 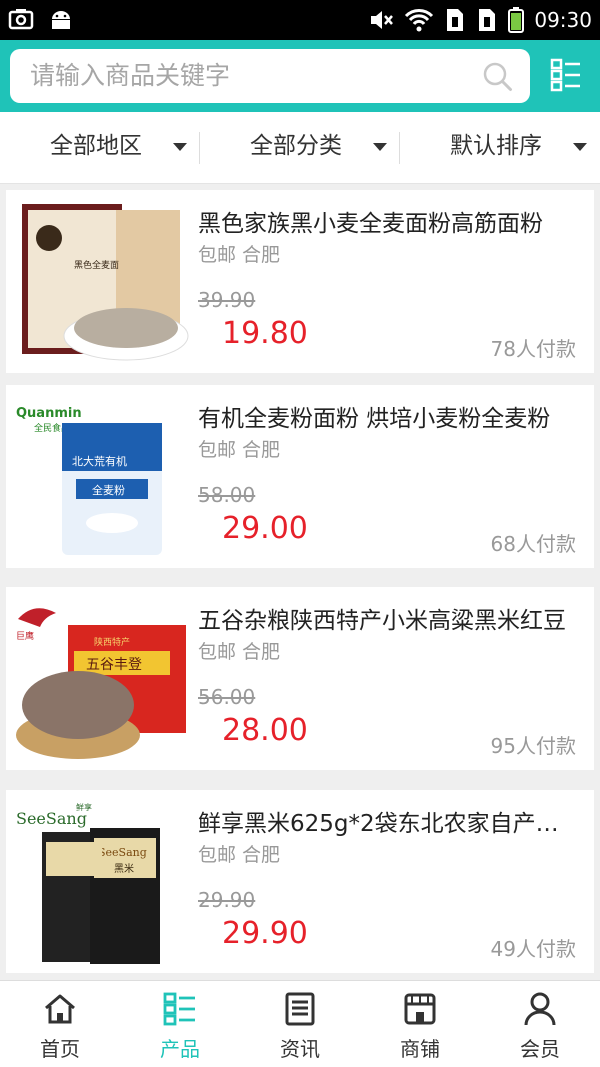 I want to click on svg-text: 全麦粉, so click(x=108, y=490).